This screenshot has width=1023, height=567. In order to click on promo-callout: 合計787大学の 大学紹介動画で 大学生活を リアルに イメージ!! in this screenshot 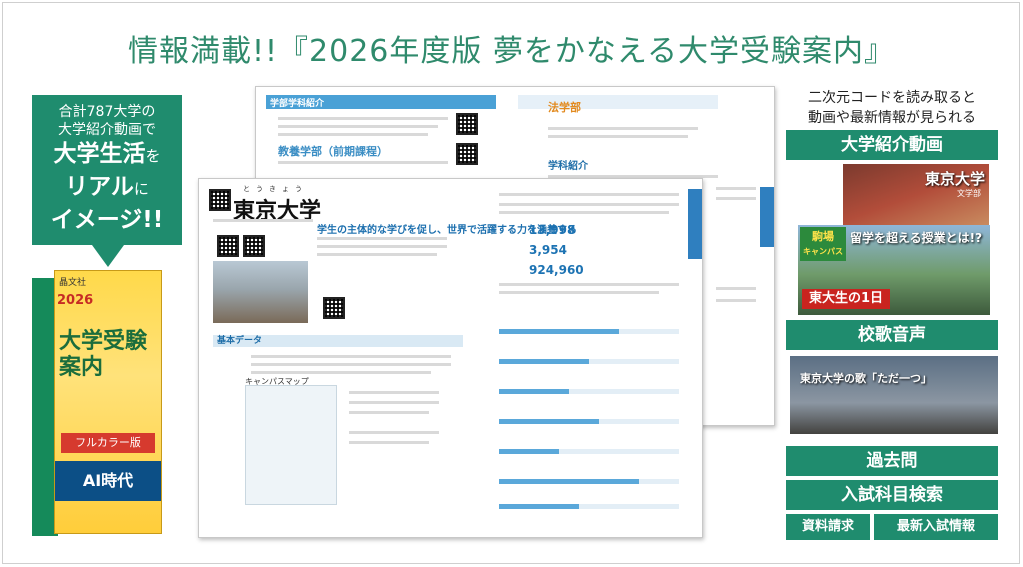, I will do `click(107, 181)`.